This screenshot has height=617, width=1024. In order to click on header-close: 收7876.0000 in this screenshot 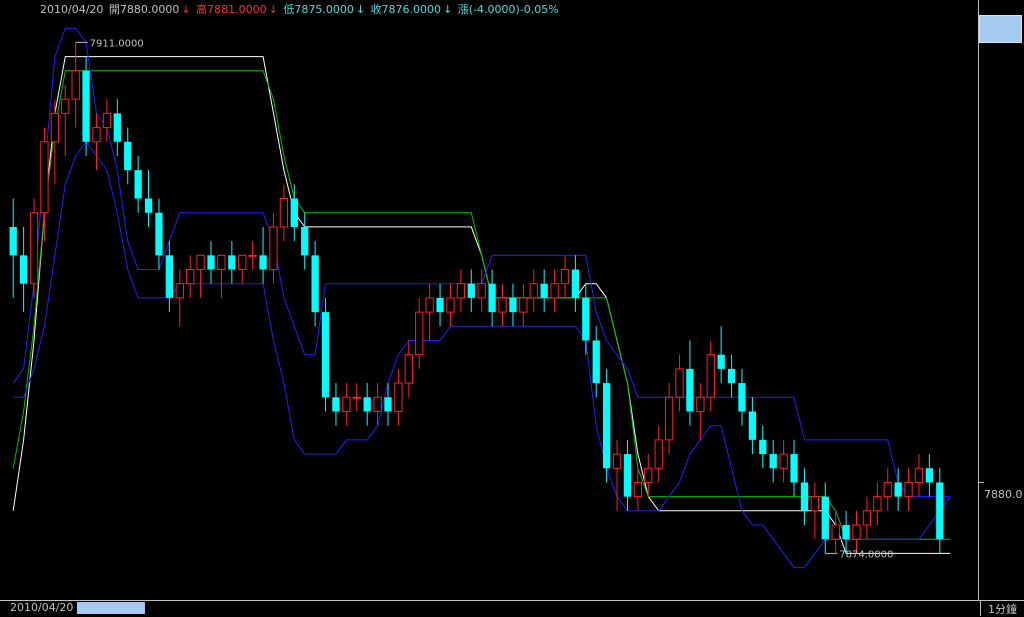, I will do `click(406, 9)`.